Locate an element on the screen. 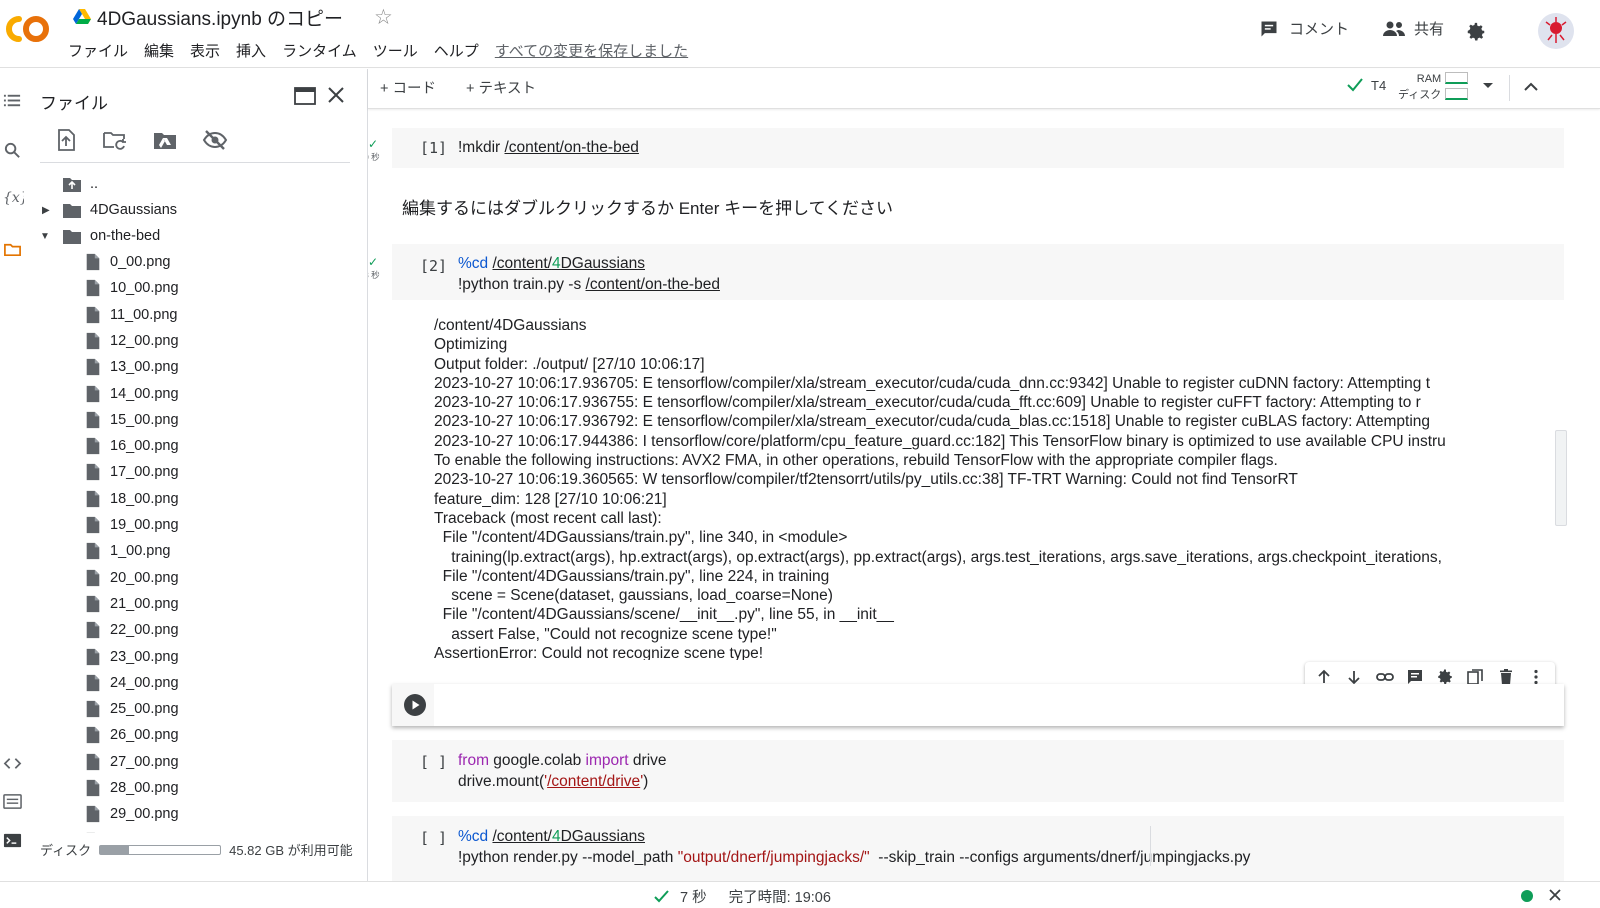 Image resolution: width=1600 pixels, height=908 pixels. code-line: !mkdir /content/on-the-bed is located at coordinates (548, 147).